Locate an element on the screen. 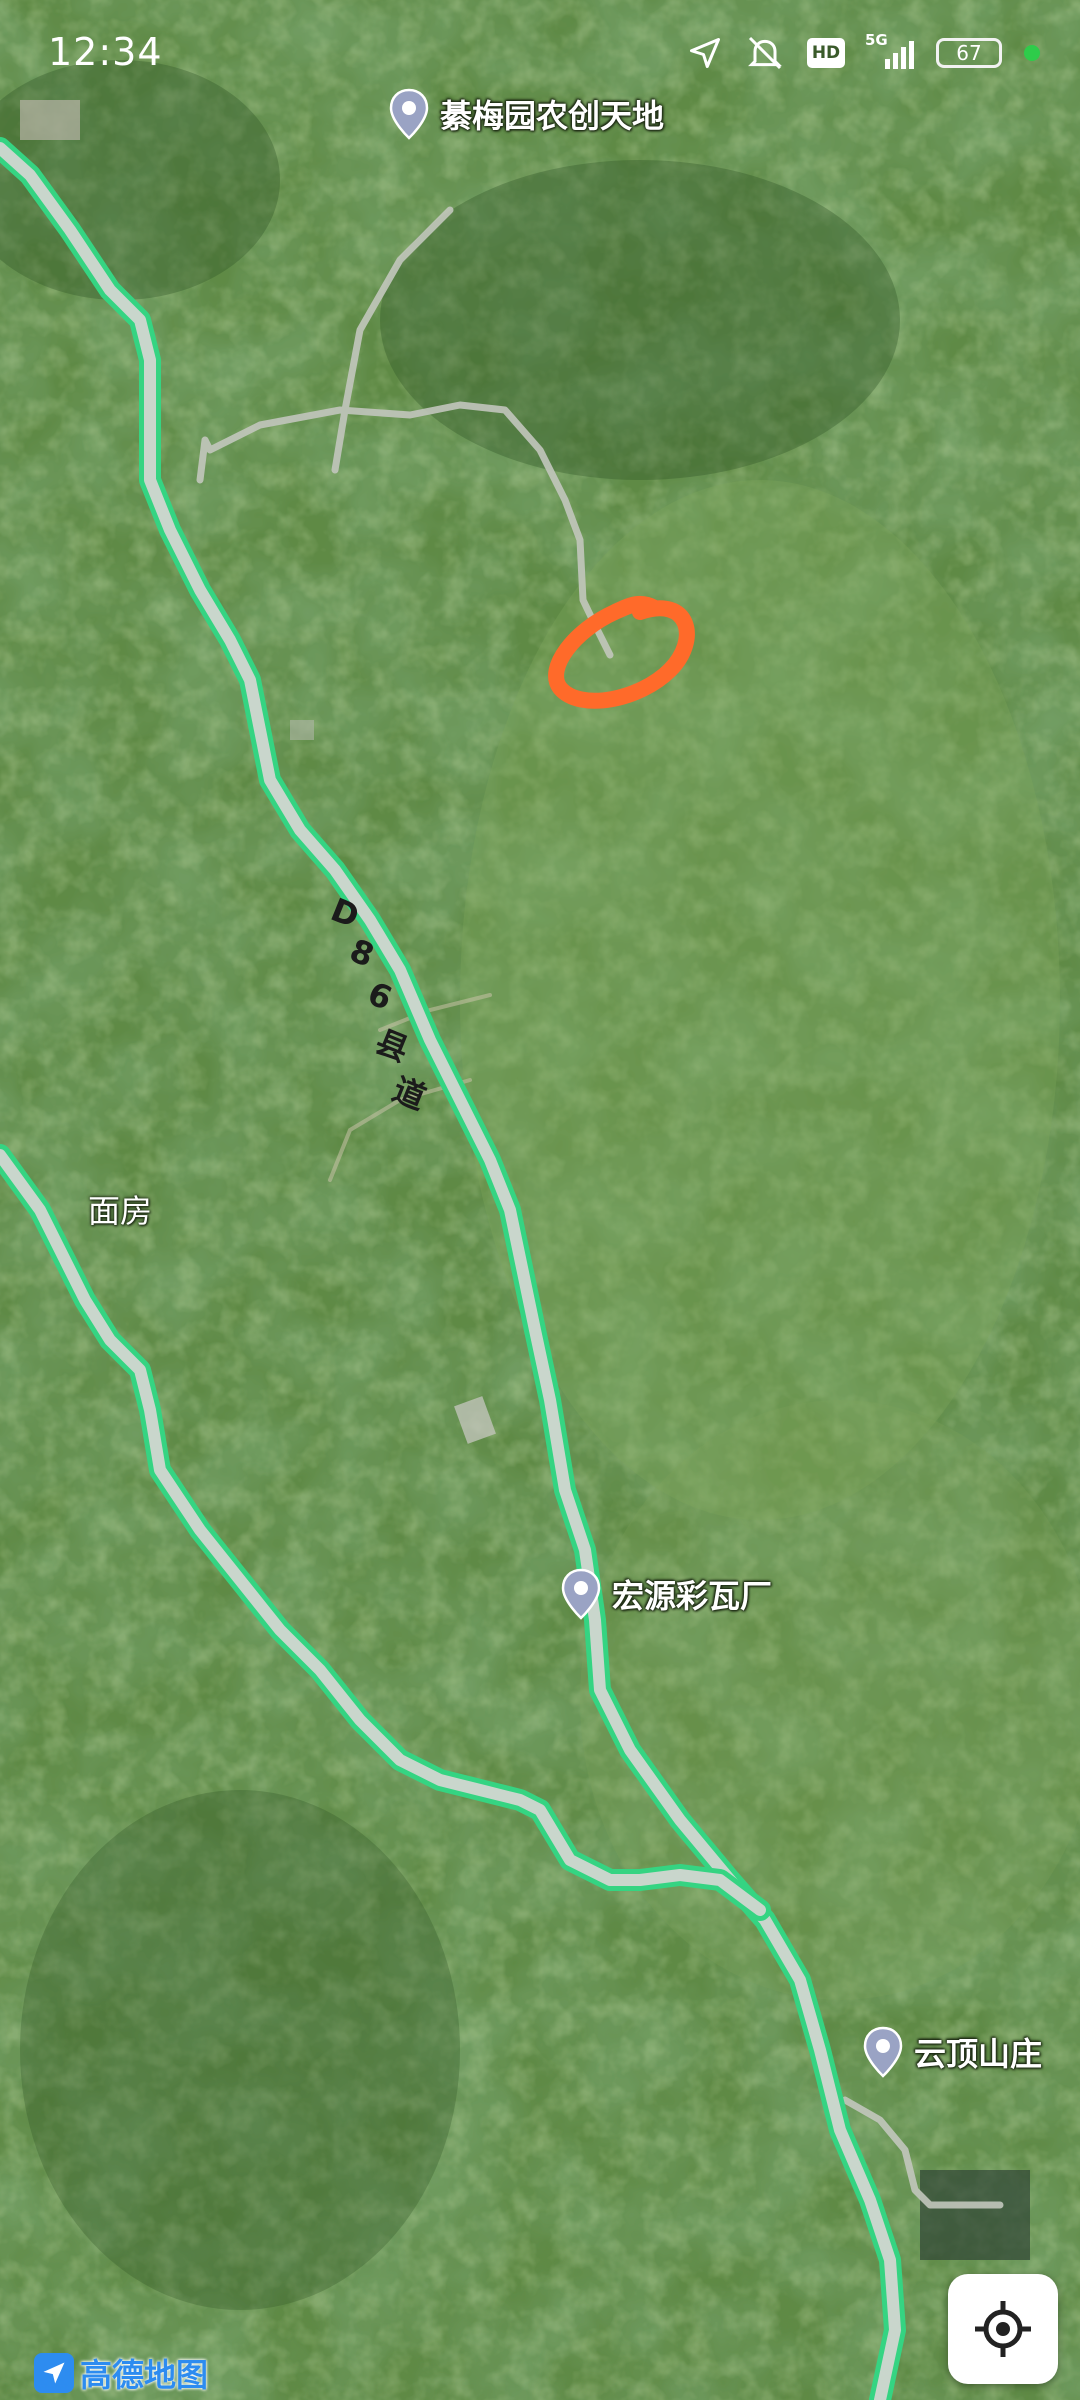 The width and height of the screenshot is (1080, 2400). locate-crosshair-icon is located at coordinates (1003, 2329).